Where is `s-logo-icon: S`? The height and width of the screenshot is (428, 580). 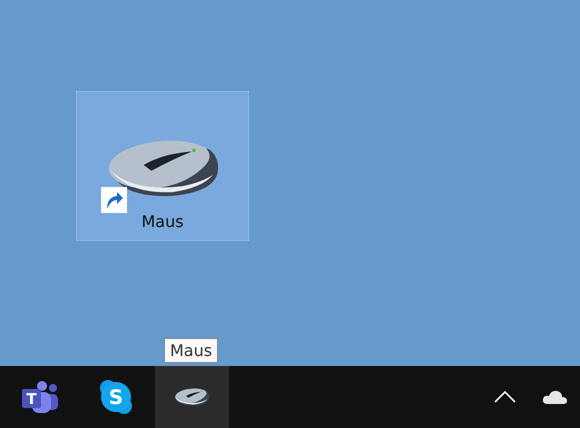
s-logo-icon: S is located at coordinates (116, 397).